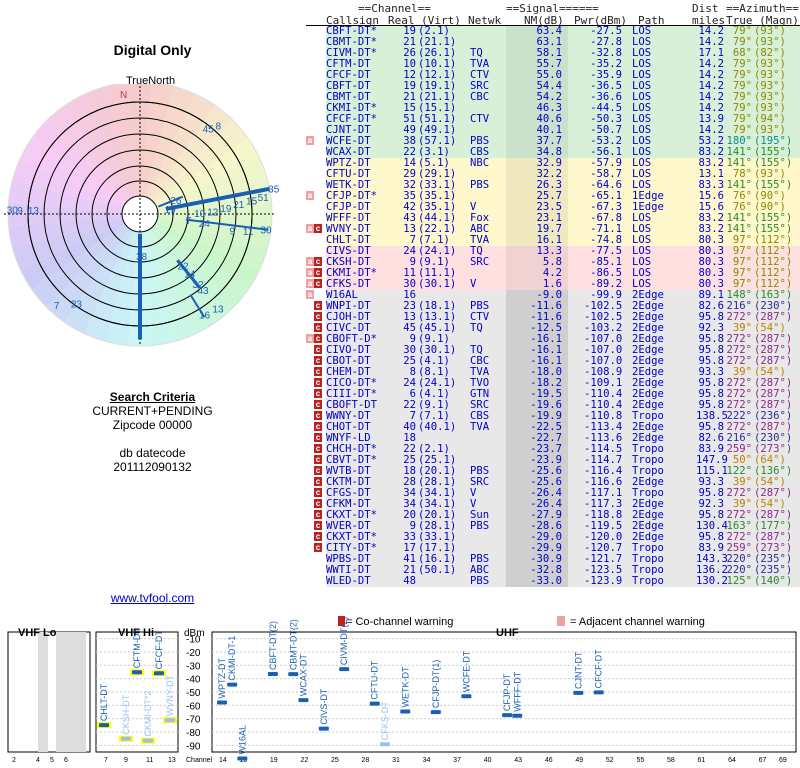 This screenshot has width=800, height=768. What do you see at coordinates (34, 211) in the screenshot?
I see `polar-label: 13` at bounding box center [34, 211].